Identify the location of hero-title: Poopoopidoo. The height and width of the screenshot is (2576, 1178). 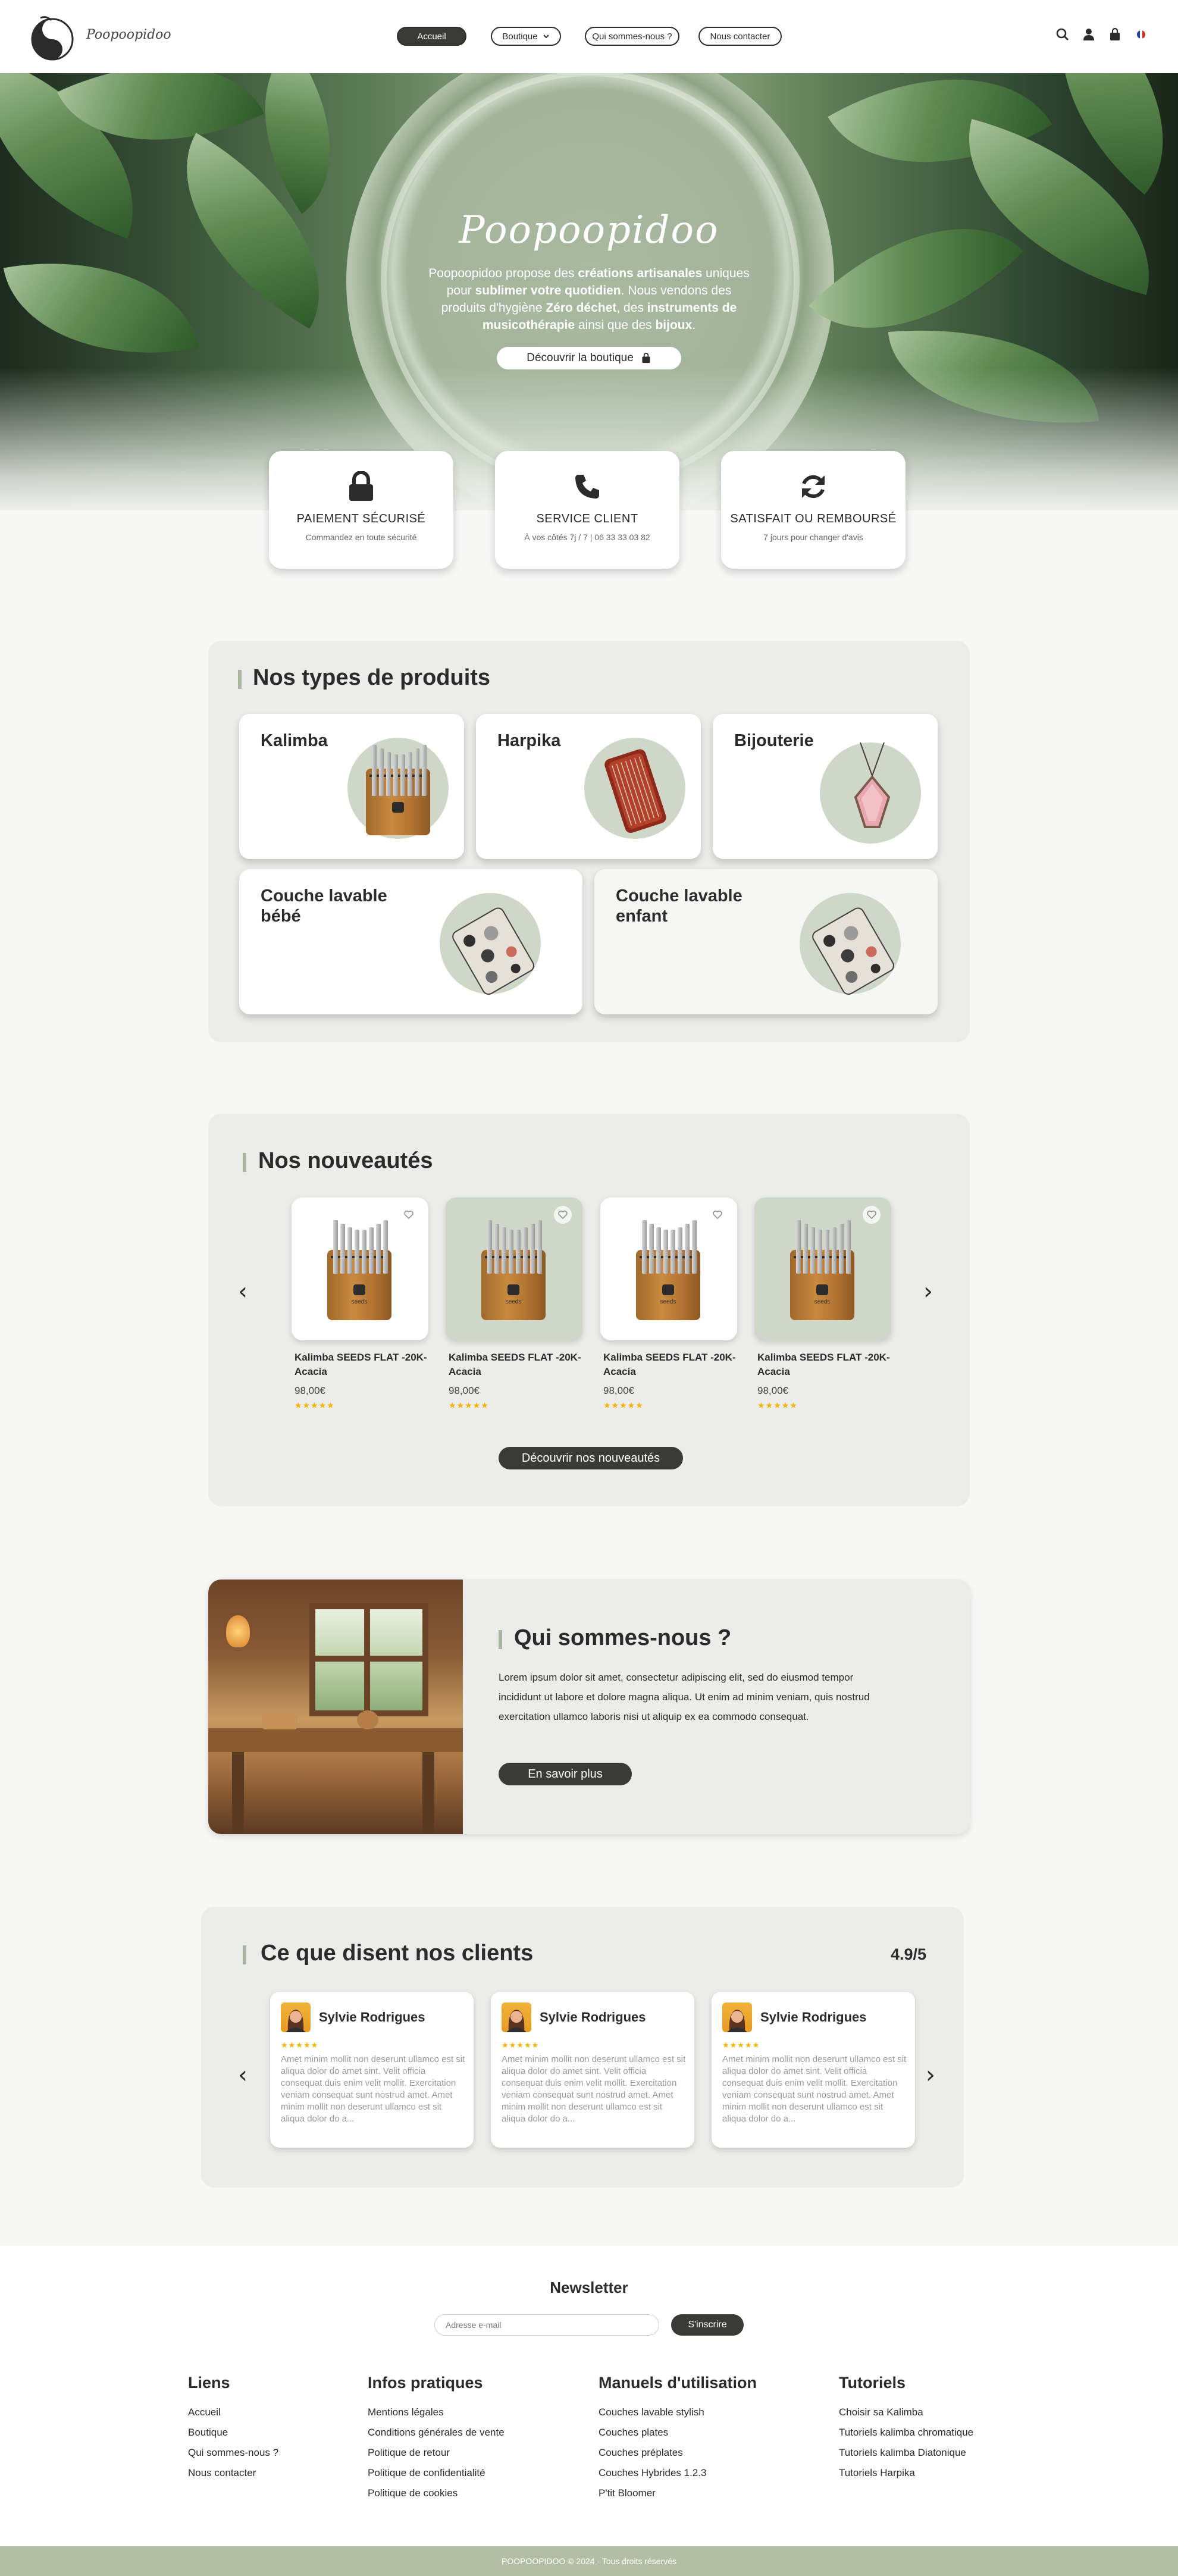
(589, 230).